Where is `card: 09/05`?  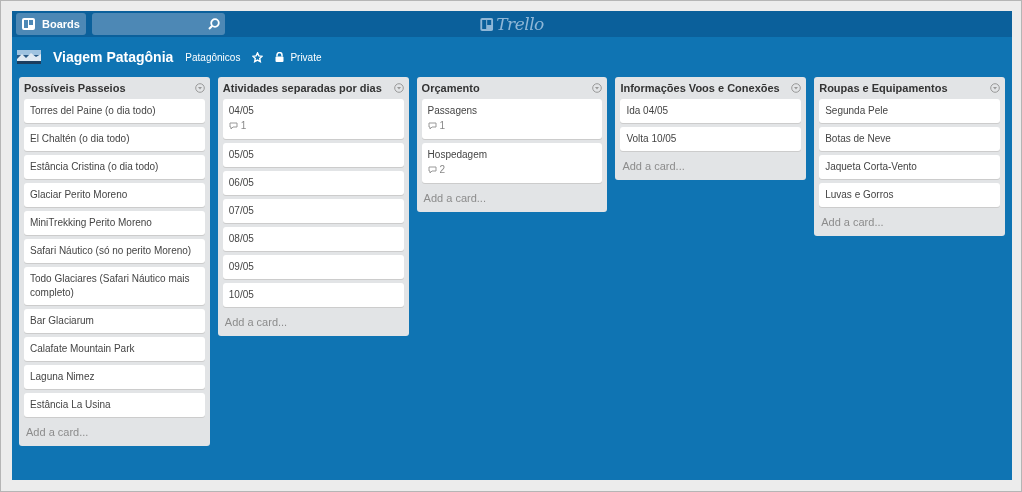 card: 09/05 is located at coordinates (313, 267).